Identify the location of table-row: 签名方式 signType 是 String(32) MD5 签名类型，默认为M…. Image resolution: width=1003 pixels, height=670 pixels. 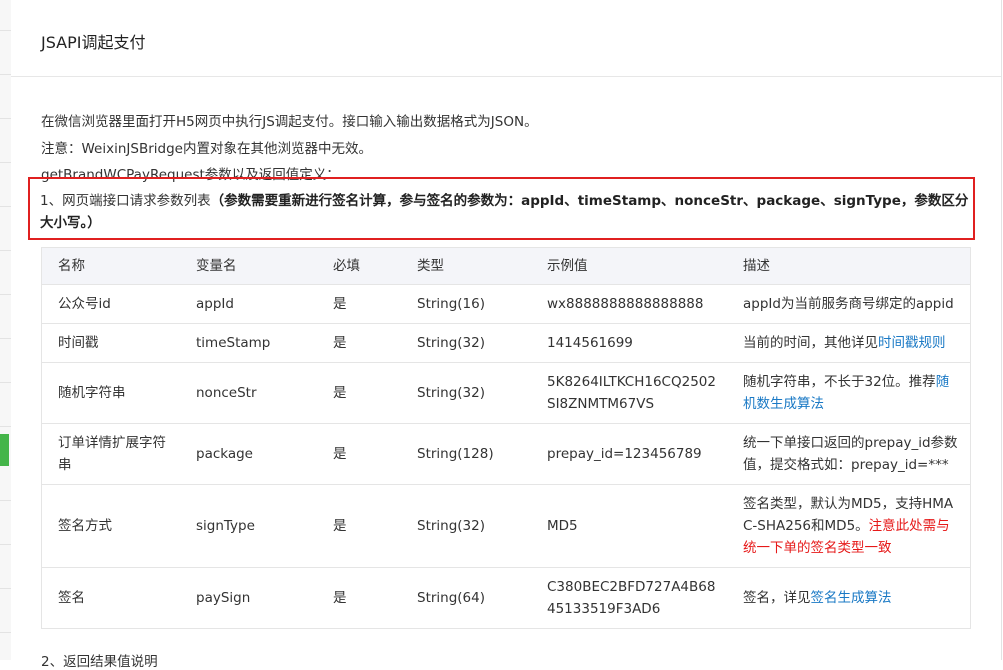
(506, 526).